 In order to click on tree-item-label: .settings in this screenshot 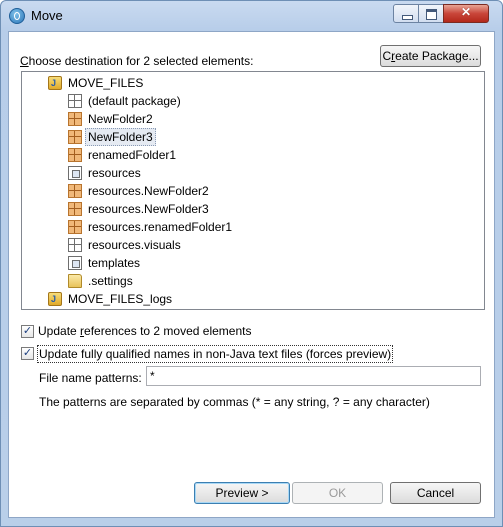, I will do `click(110, 281)`.